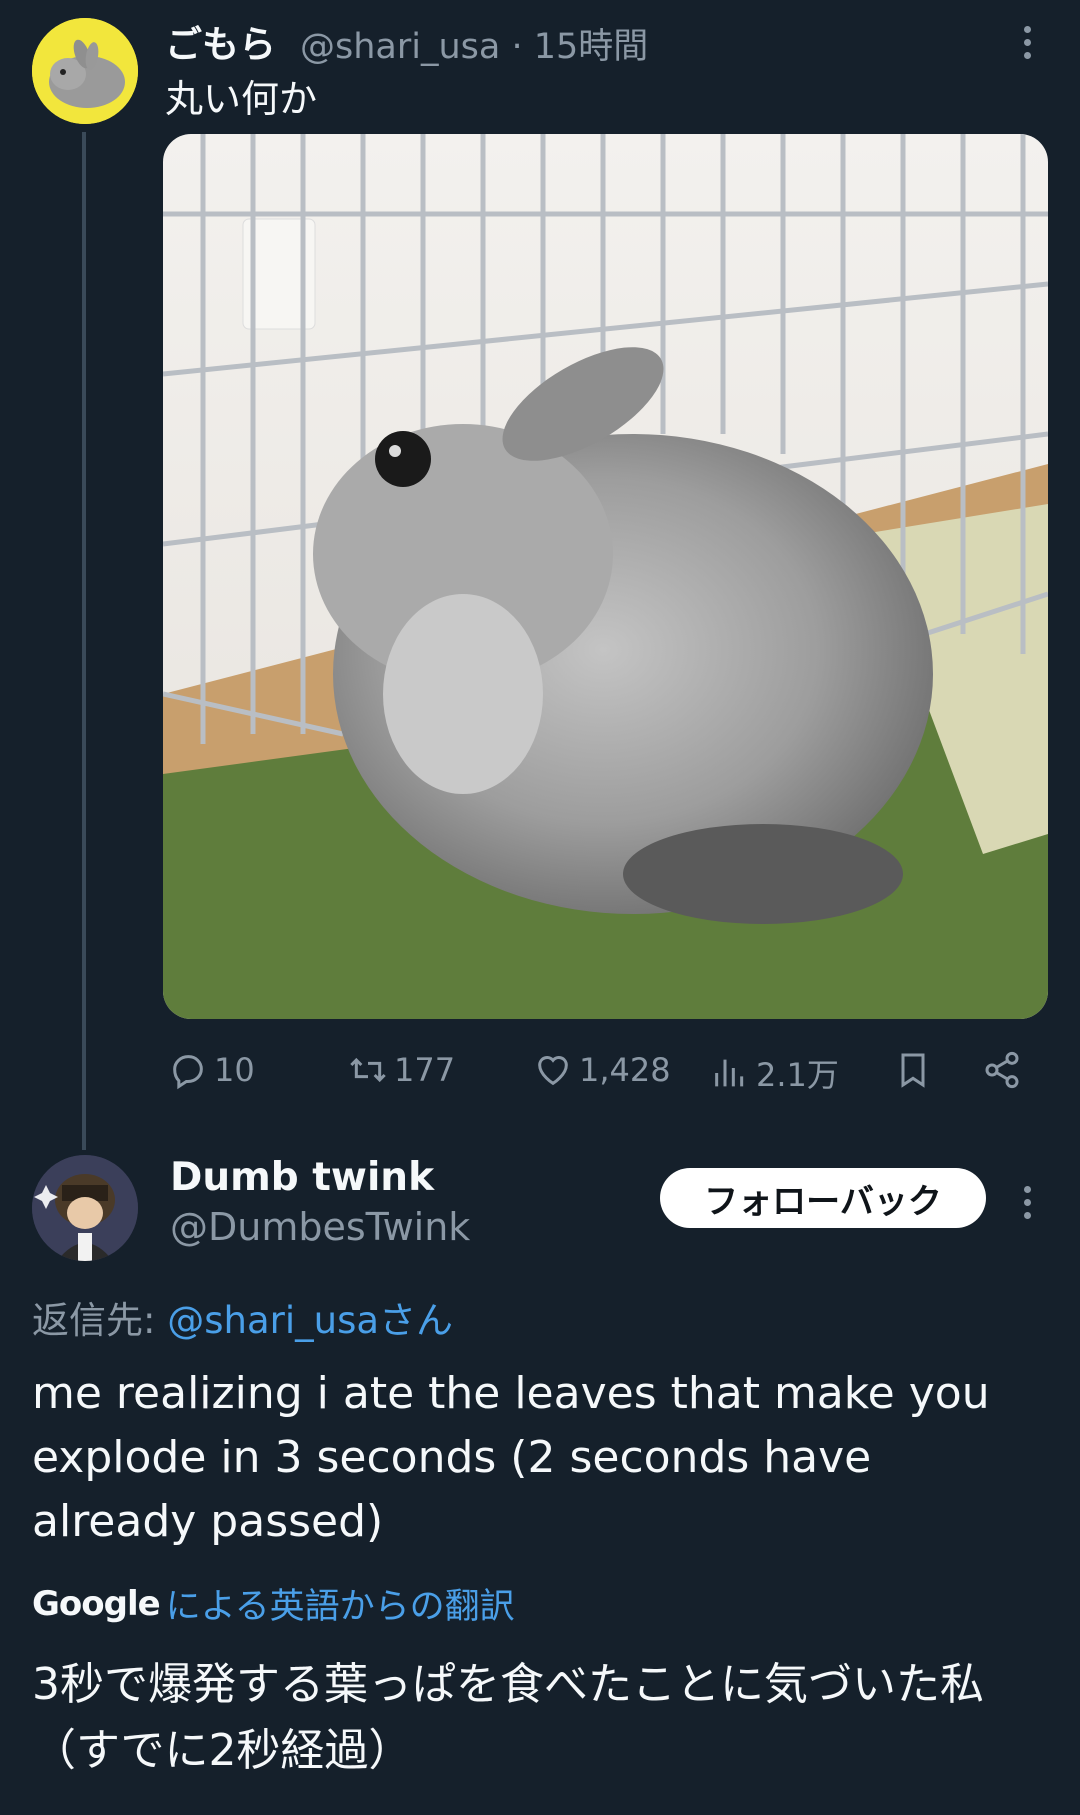 The width and height of the screenshot is (1080, 1815). I want to click on author-avatar, so click(85, 71).